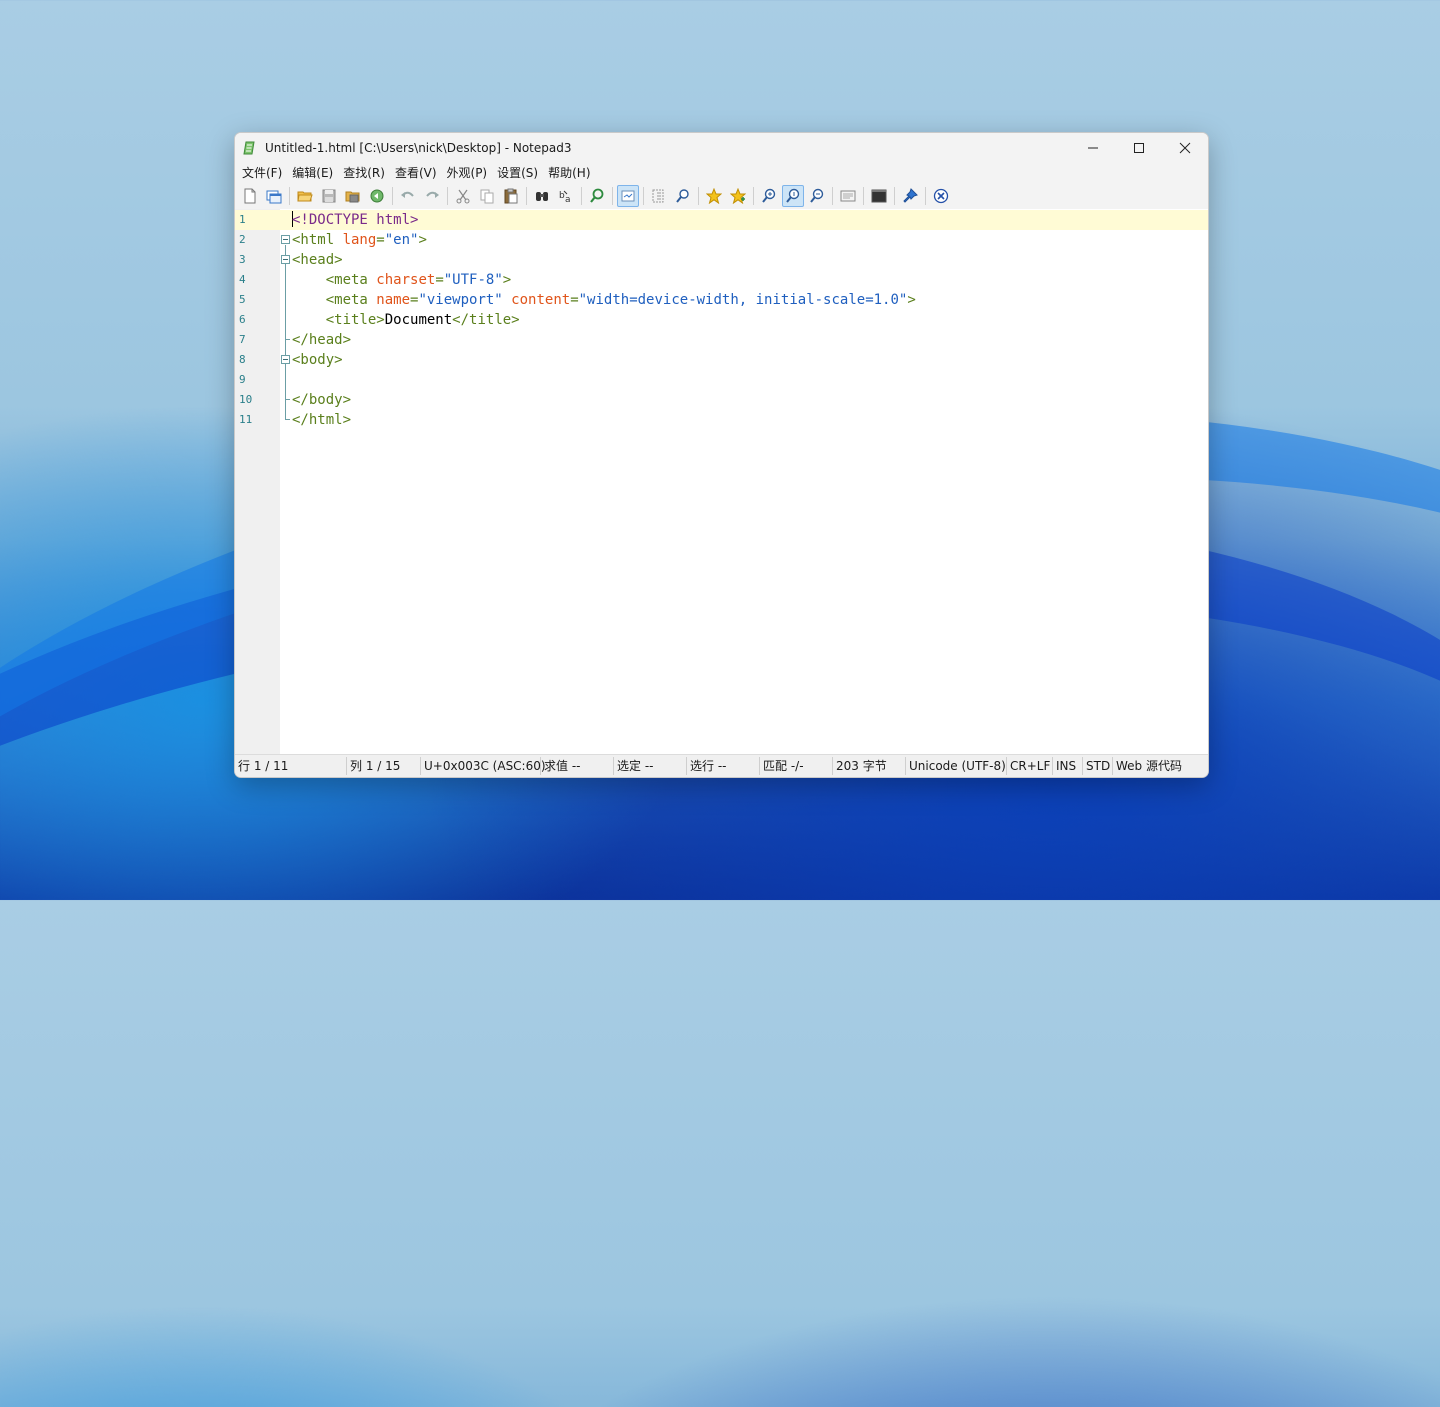  I want to click on zoom-in-button, so click(769, 196).